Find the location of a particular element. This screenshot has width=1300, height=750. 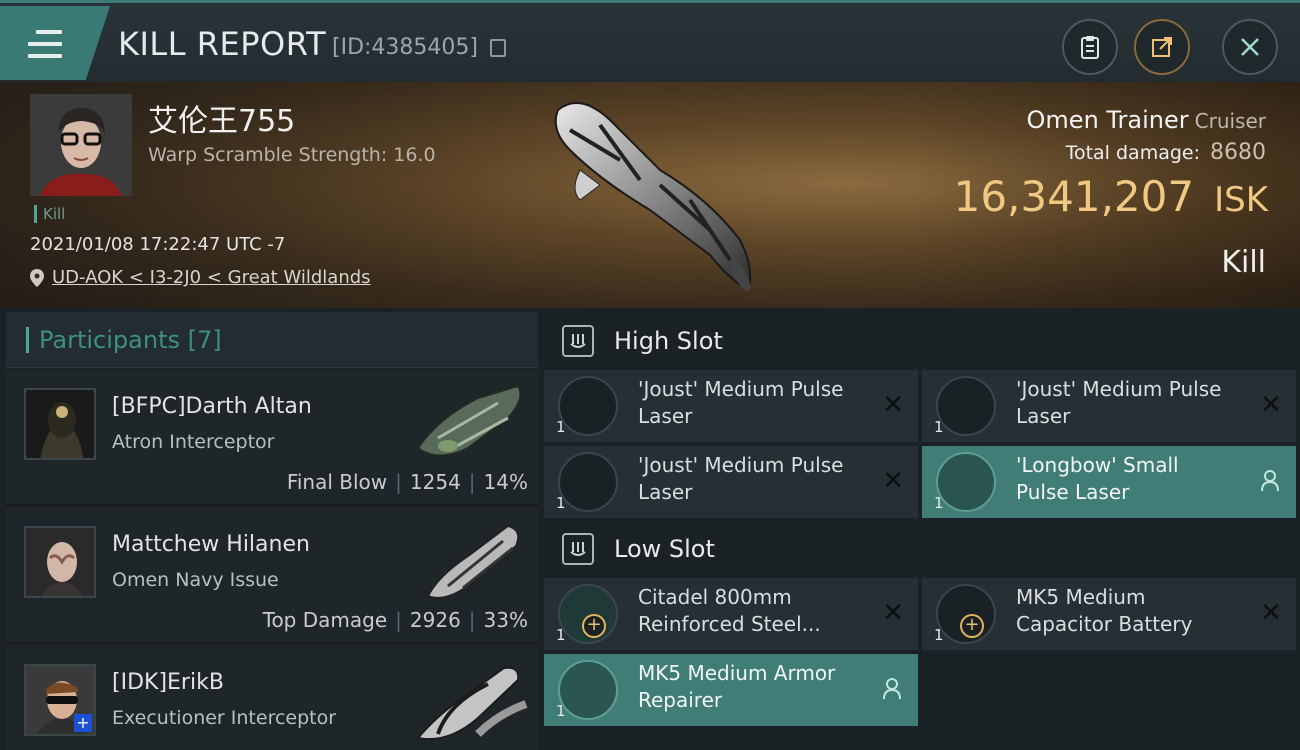

isk-value: 16,341,207 ISK is located at coordinates (1111, 196).